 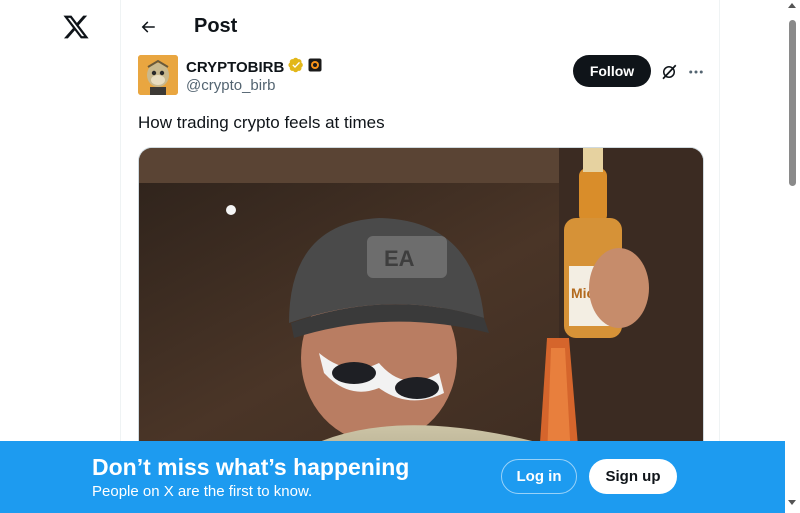 I want to click on back-button, so click(x=148, y=27).